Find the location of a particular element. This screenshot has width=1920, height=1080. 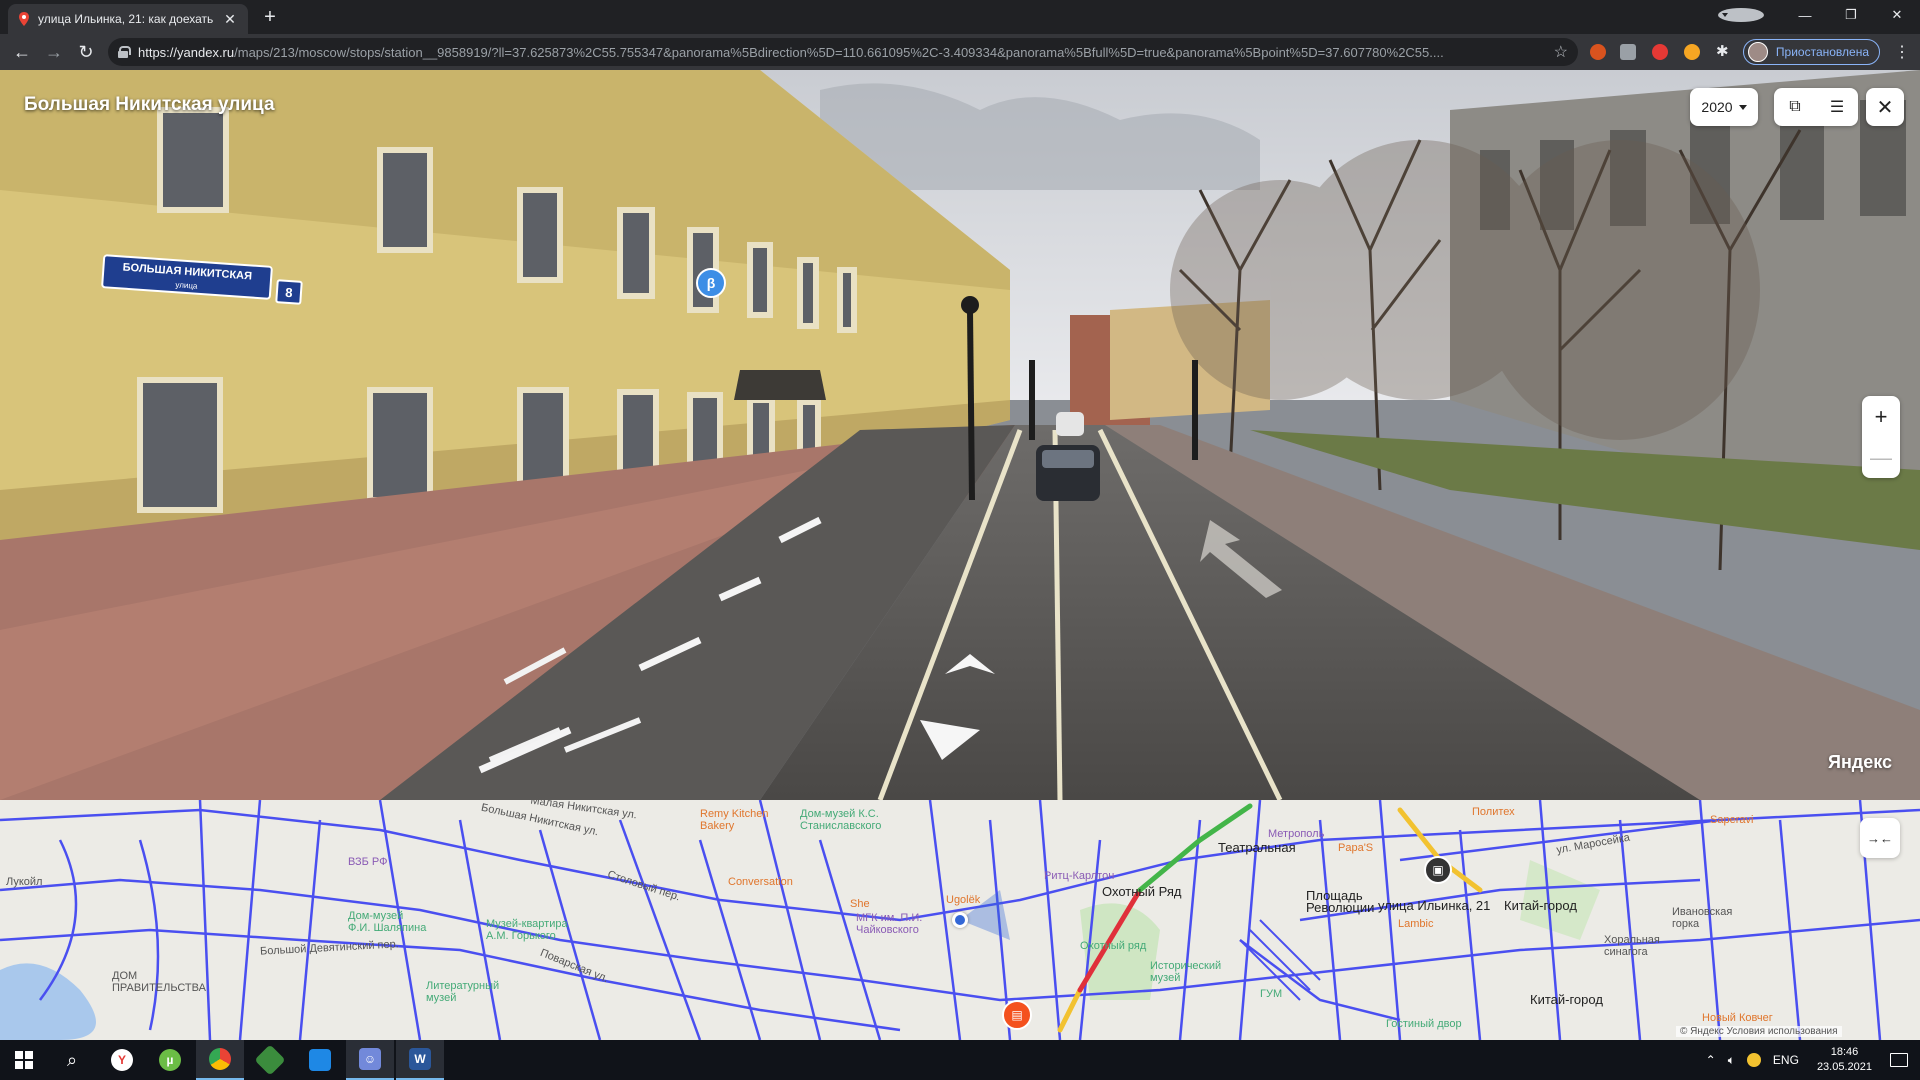

zoom-controls: + — is located at coordinates (1881, 437).